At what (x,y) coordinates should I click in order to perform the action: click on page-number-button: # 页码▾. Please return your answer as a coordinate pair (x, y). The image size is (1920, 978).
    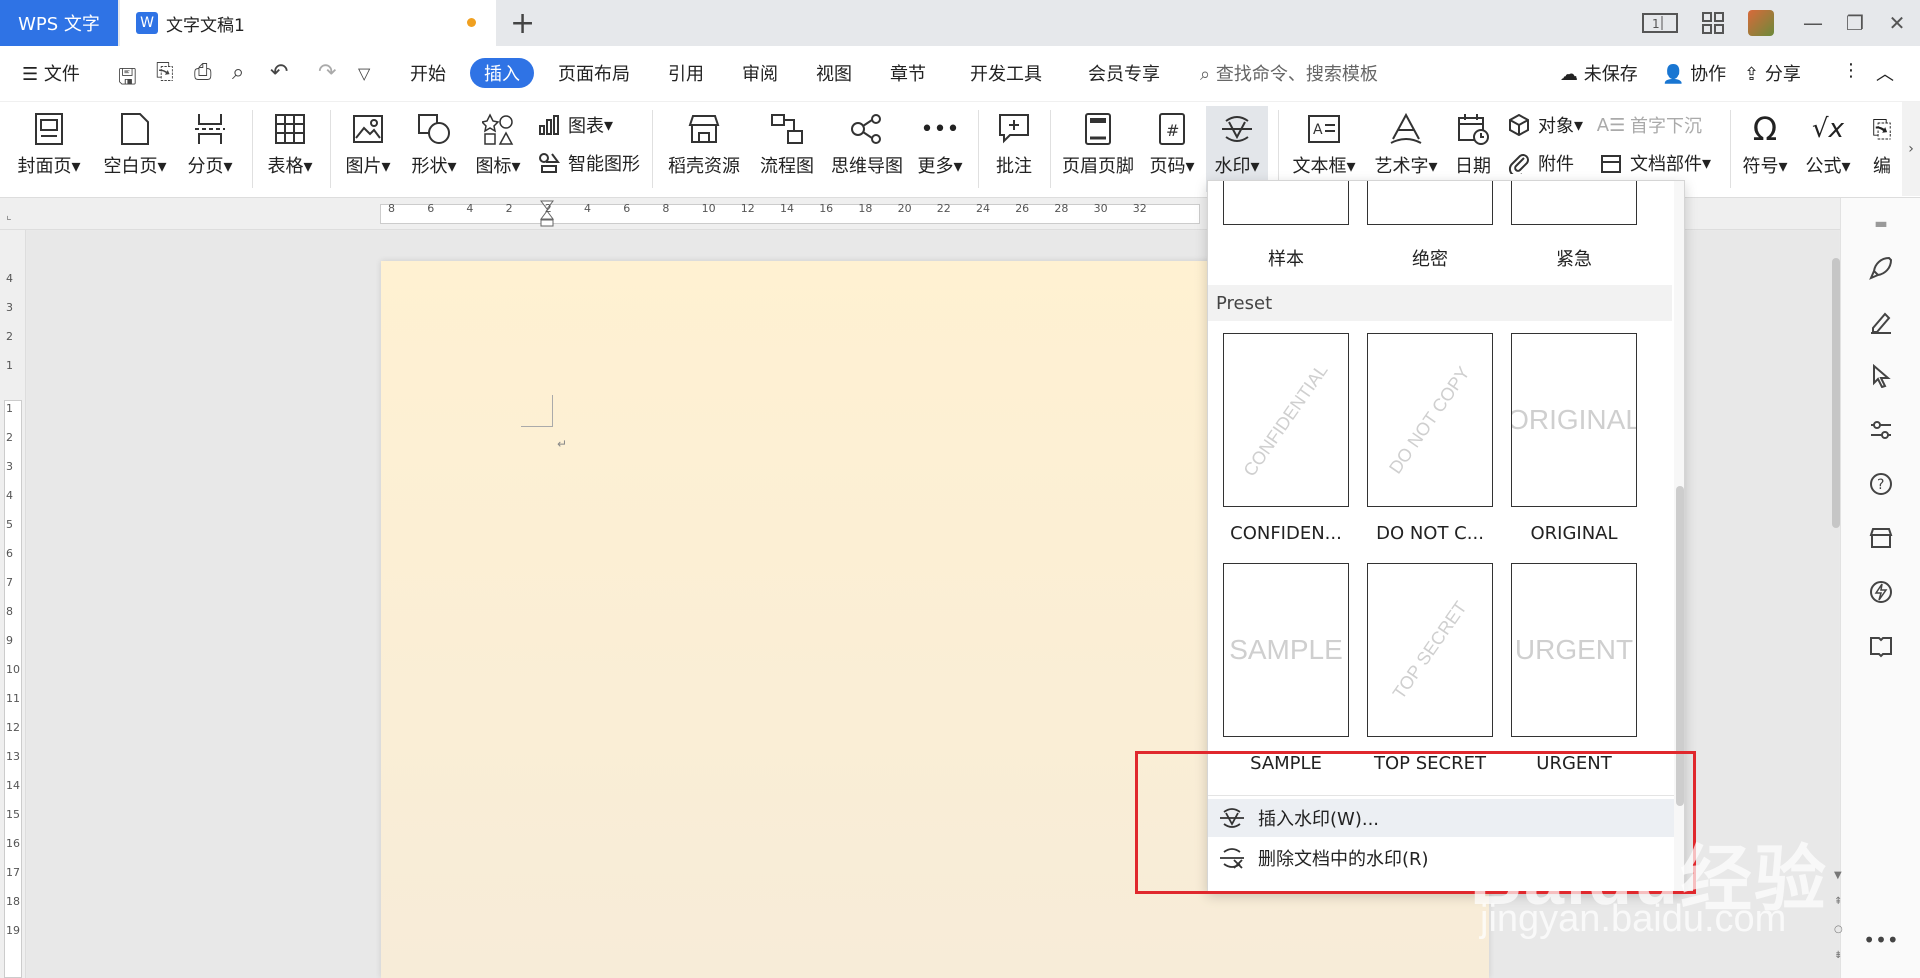
    Looking at the image, I should click on (1172, 149).